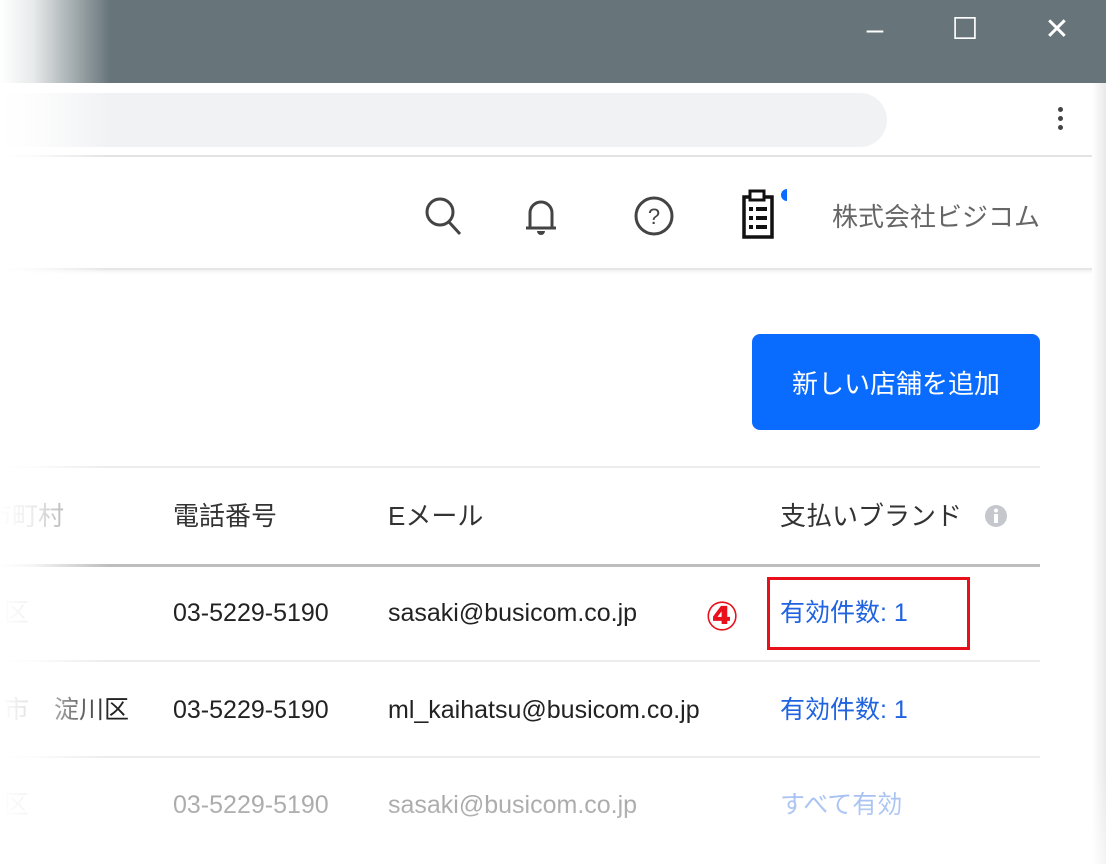 Image resolution: width=1106 pixels, height=864 pixels. What do you see at coordinates (871, 516) in the screenshot?
I see `column-header-payment-brand: 支払いブランド` at bounding box center [871, 516].